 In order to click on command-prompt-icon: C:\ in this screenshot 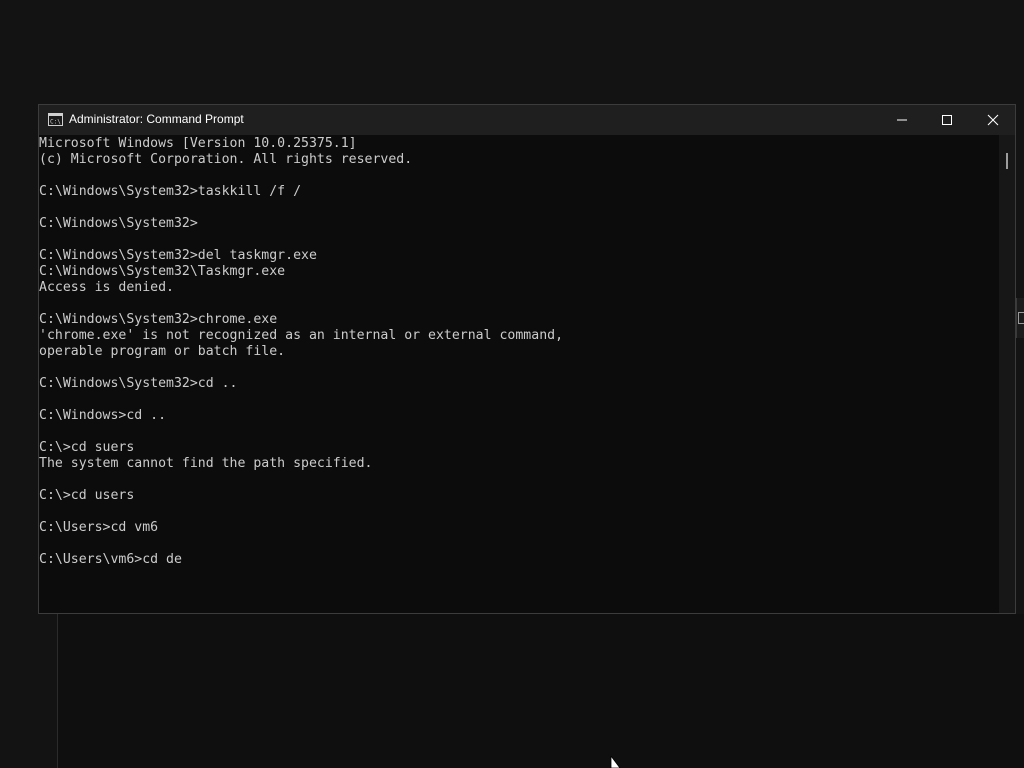, I will do `click(55, 119)`.